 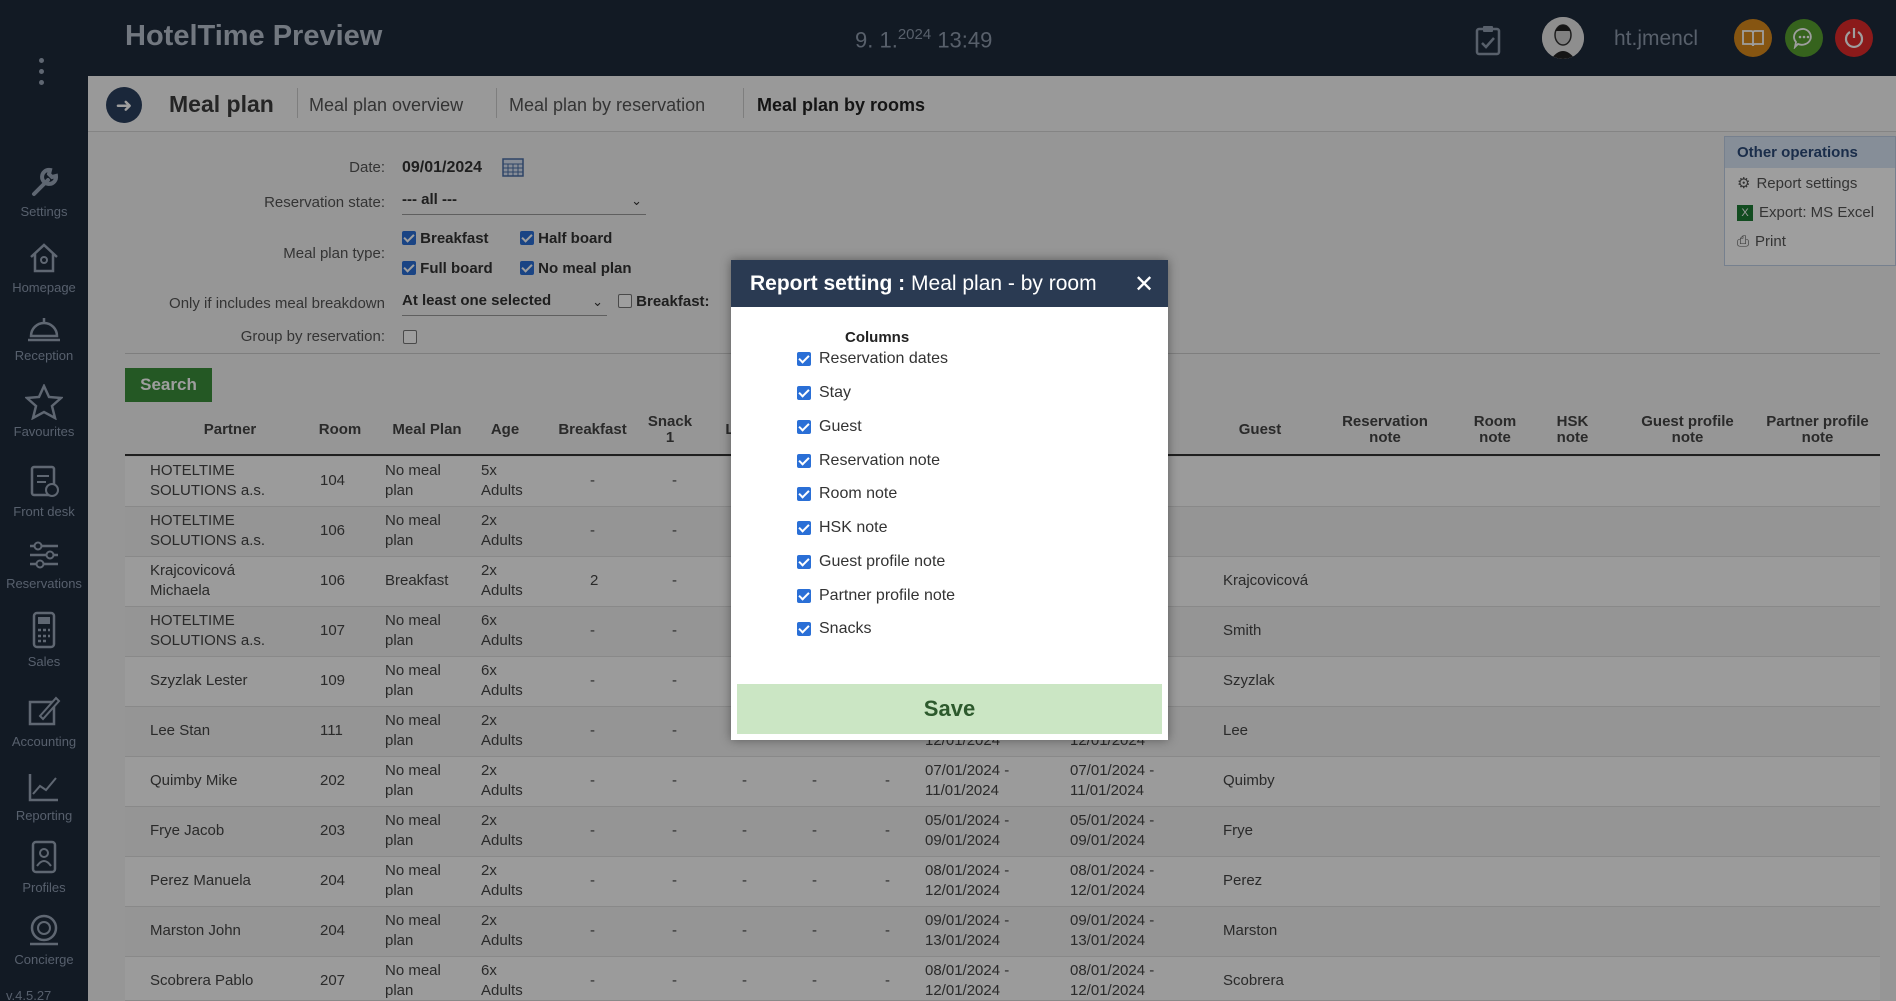 I want to click on checkbox-reservation-note: Reservation note, so click(x=868, y=461).